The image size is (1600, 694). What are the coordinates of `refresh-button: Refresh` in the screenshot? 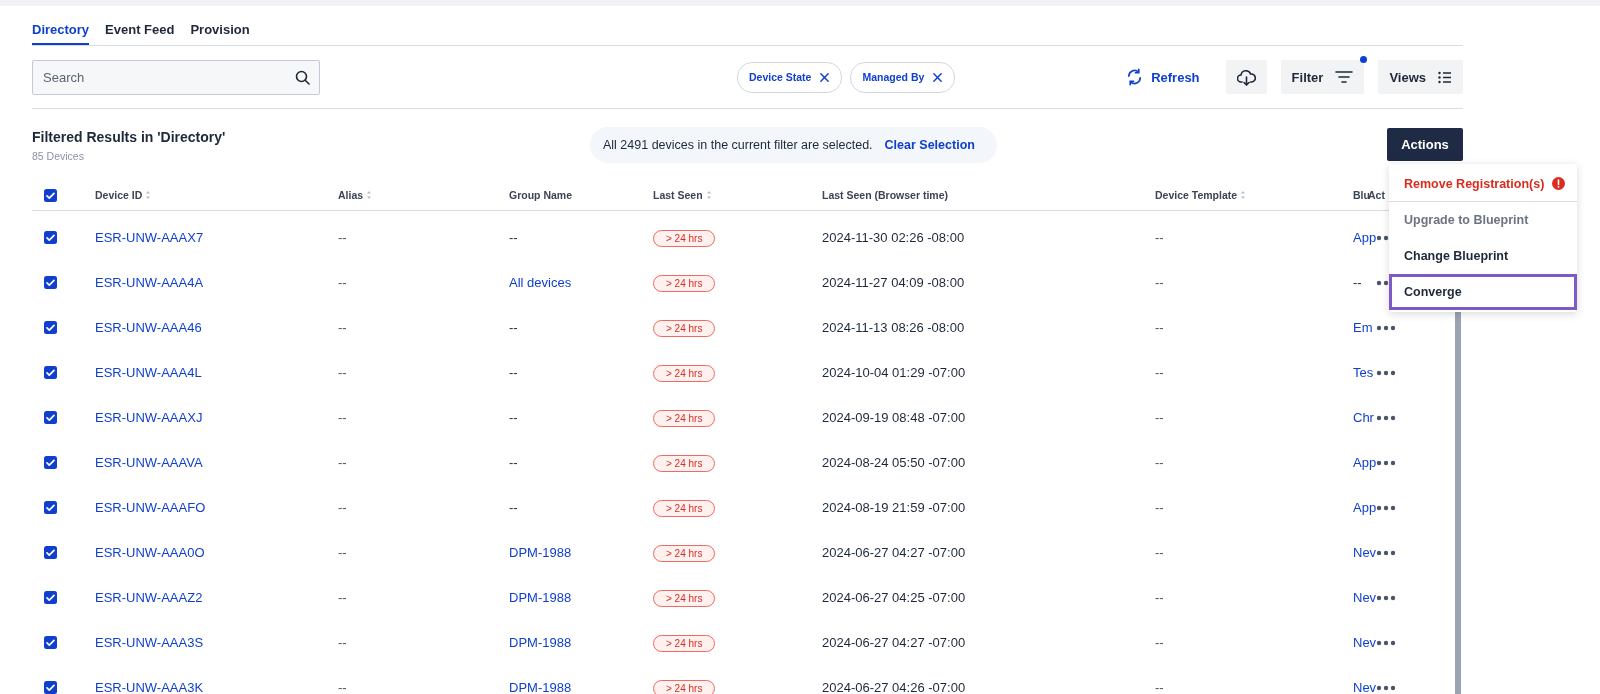 It's located at (1163, 77).